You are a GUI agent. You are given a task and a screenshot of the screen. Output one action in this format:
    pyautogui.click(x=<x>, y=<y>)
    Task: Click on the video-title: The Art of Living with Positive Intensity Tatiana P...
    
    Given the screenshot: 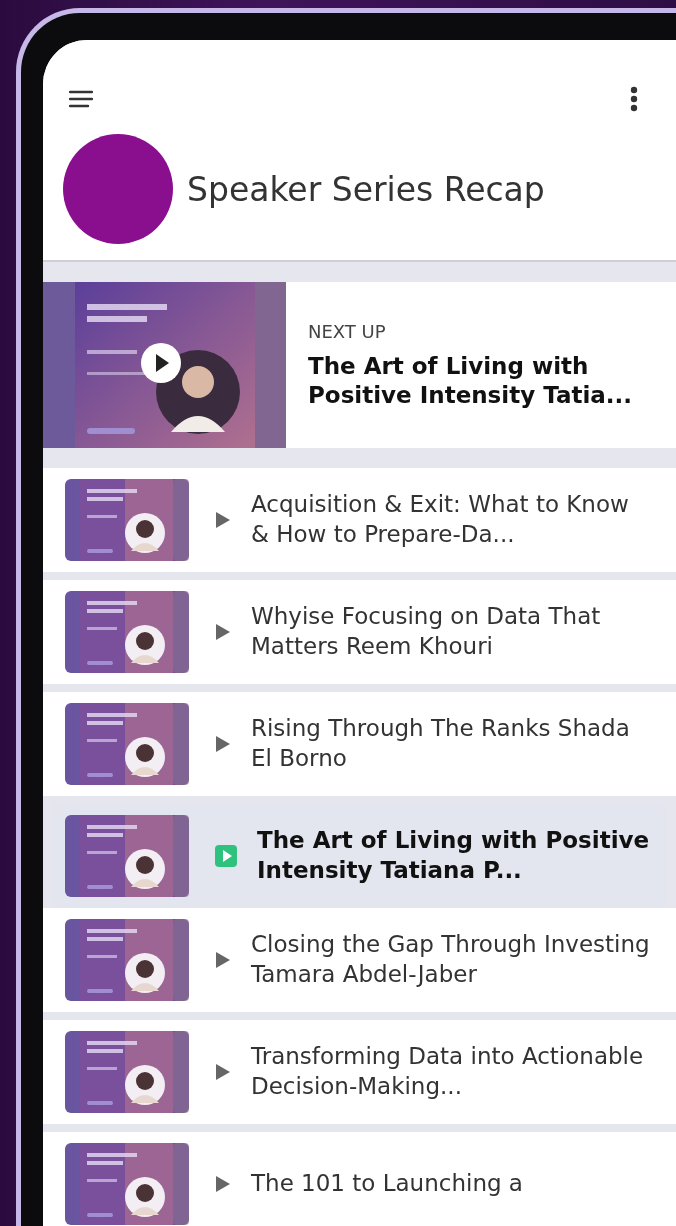 What is the action you would take?
    pyautogui.click(x=454, y=855)
    